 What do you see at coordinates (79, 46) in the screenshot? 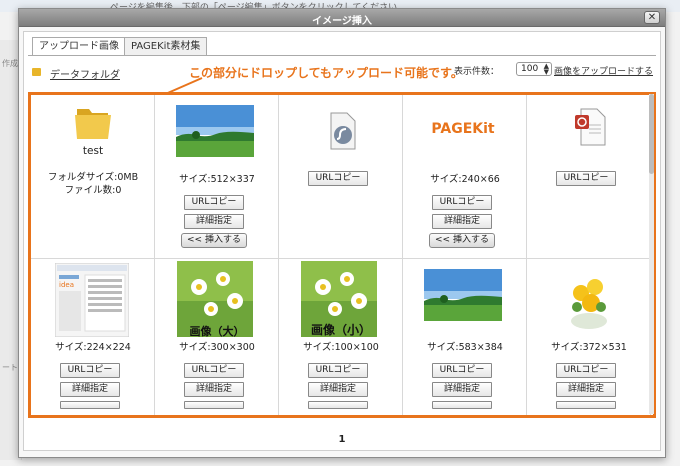
I see `tab-uploaded-images: アップロード画像` at bounding box center [79, 46].